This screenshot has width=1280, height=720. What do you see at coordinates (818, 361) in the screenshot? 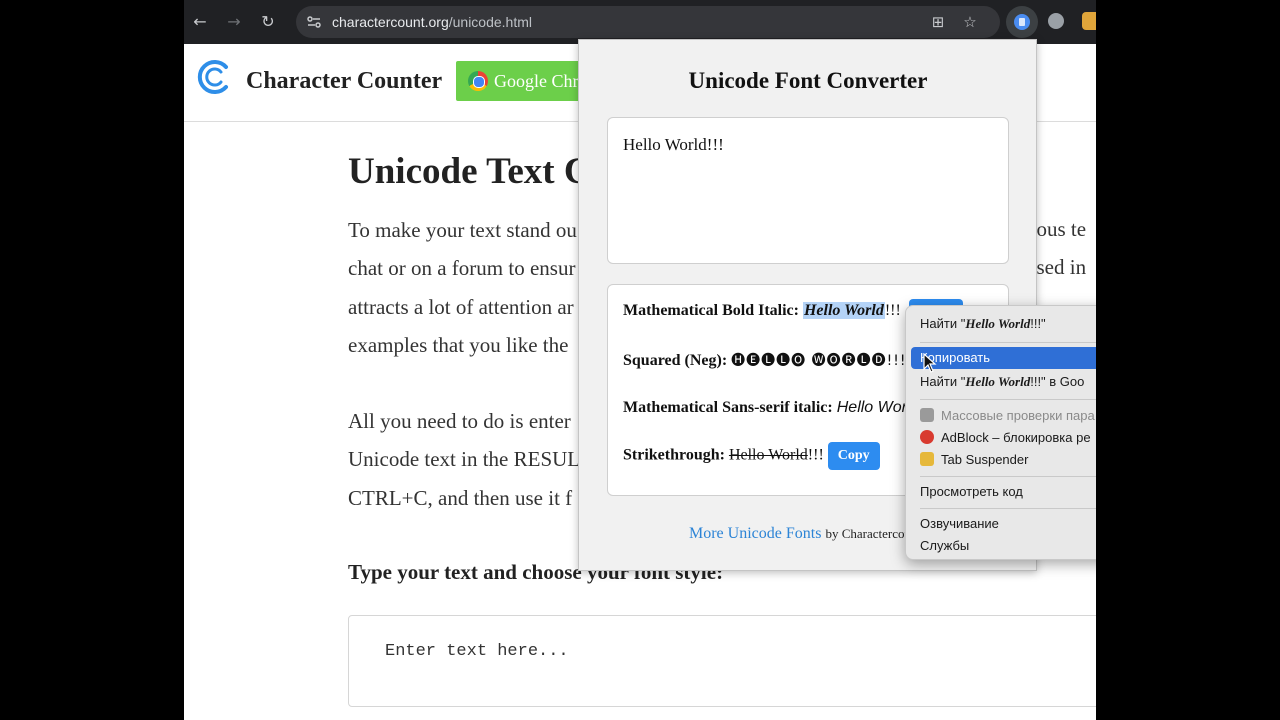
I see `result-value: 🅗🅔🅛🅛🅞 🅦🅞🅡🅛🅓!!!` at bounding box center [818, 361].